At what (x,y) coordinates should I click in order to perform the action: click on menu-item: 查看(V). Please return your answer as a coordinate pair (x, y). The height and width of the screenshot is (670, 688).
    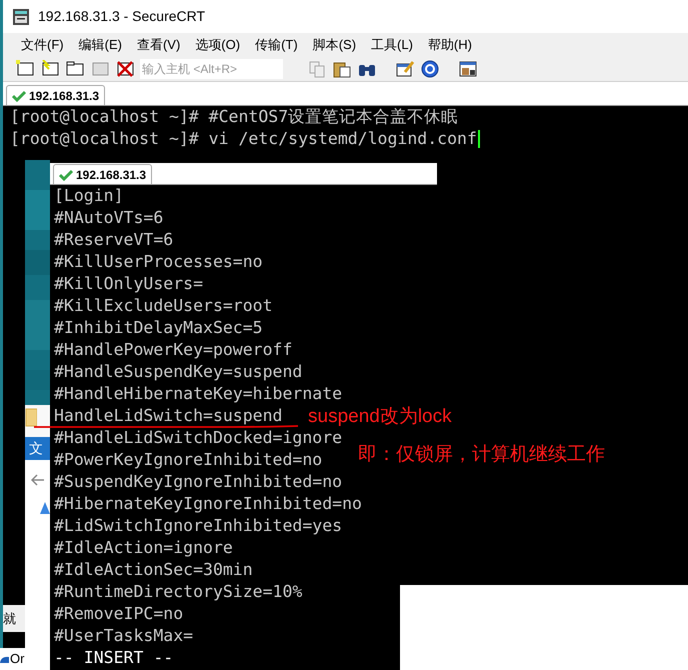
    Looking at the image, I should click on (159, 45).